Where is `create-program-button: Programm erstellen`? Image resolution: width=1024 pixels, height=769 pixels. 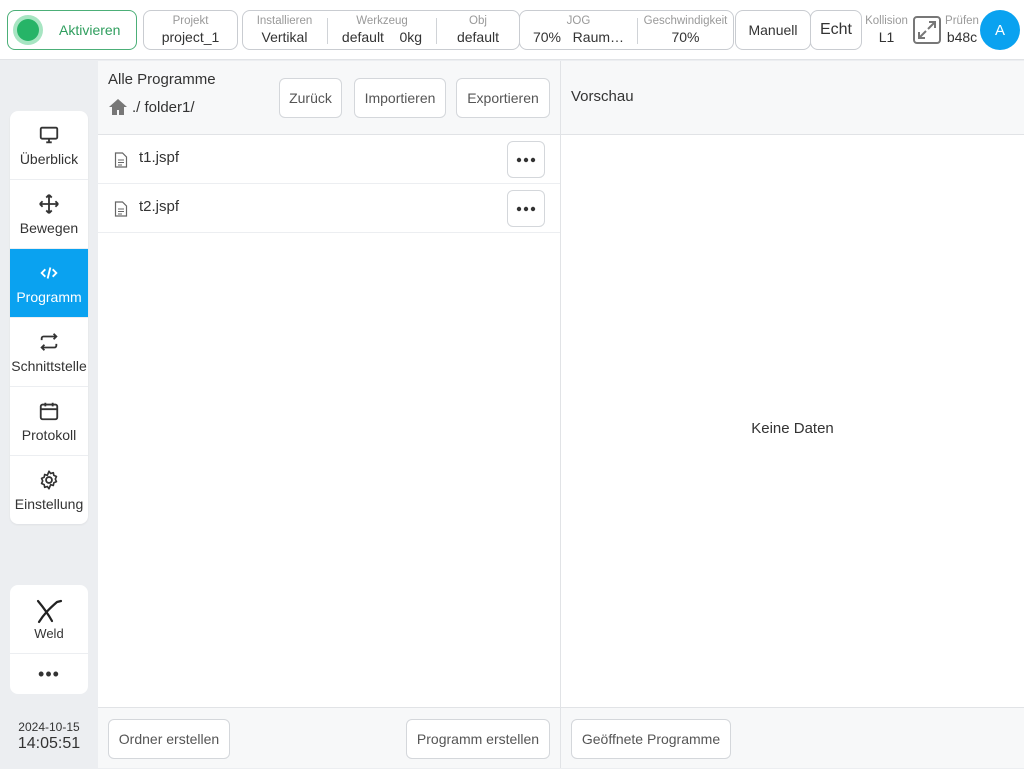 create-program-button: Programm erstellen is located at coordinates (478, 739).